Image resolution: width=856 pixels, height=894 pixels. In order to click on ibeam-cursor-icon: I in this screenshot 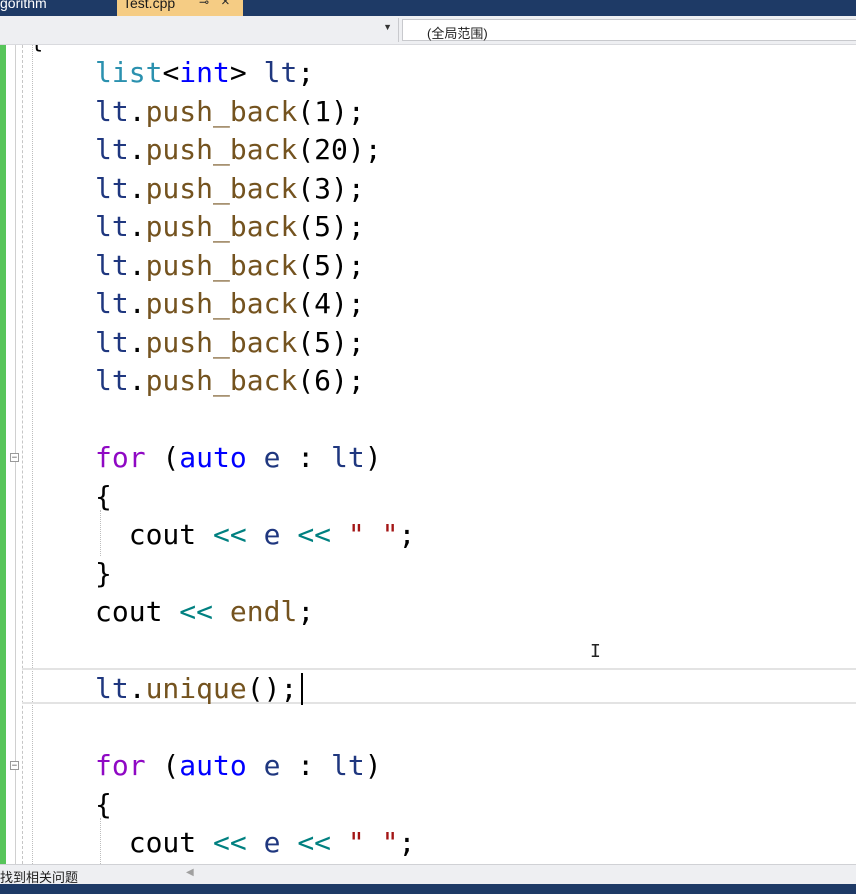, I will do `click(595, 651)`.